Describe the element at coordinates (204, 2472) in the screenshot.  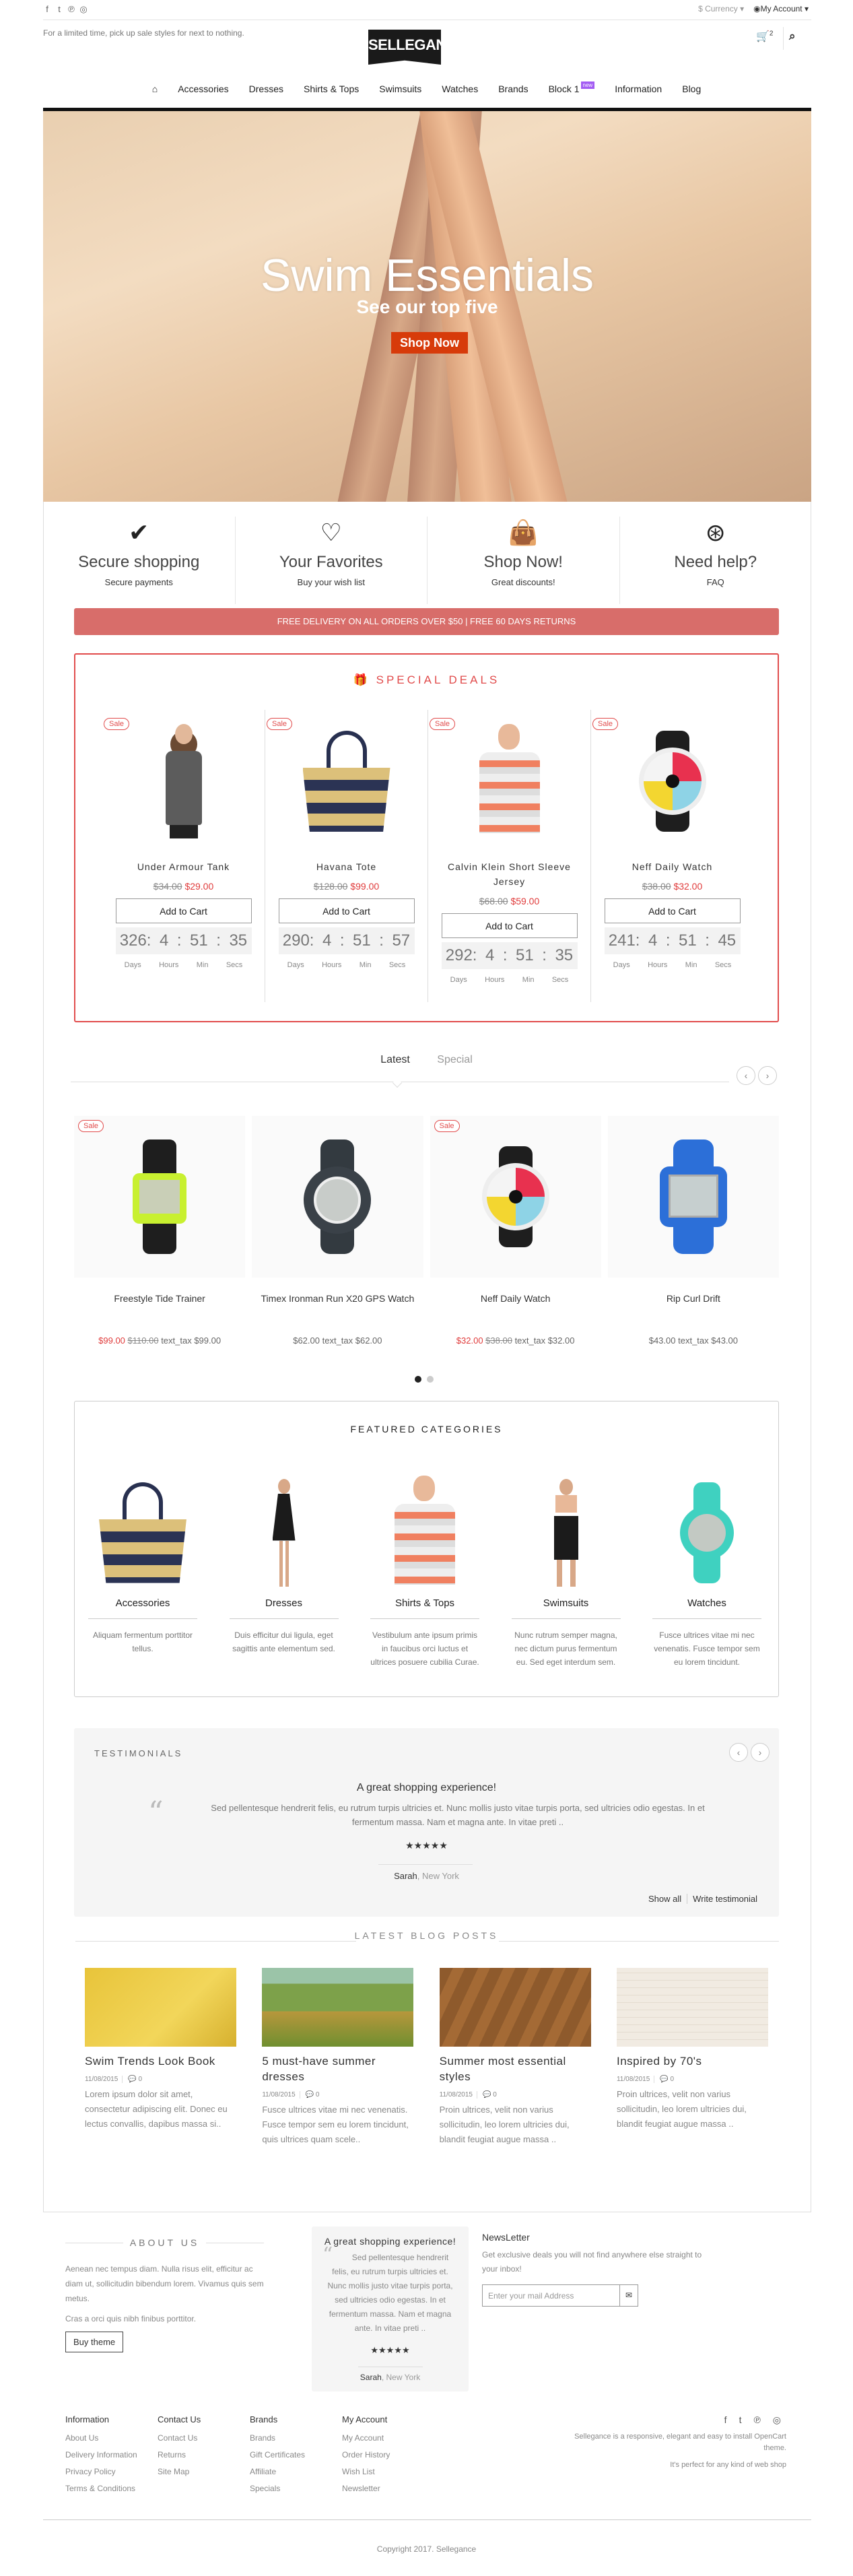
I see `footer-link: Site Map` at that location.